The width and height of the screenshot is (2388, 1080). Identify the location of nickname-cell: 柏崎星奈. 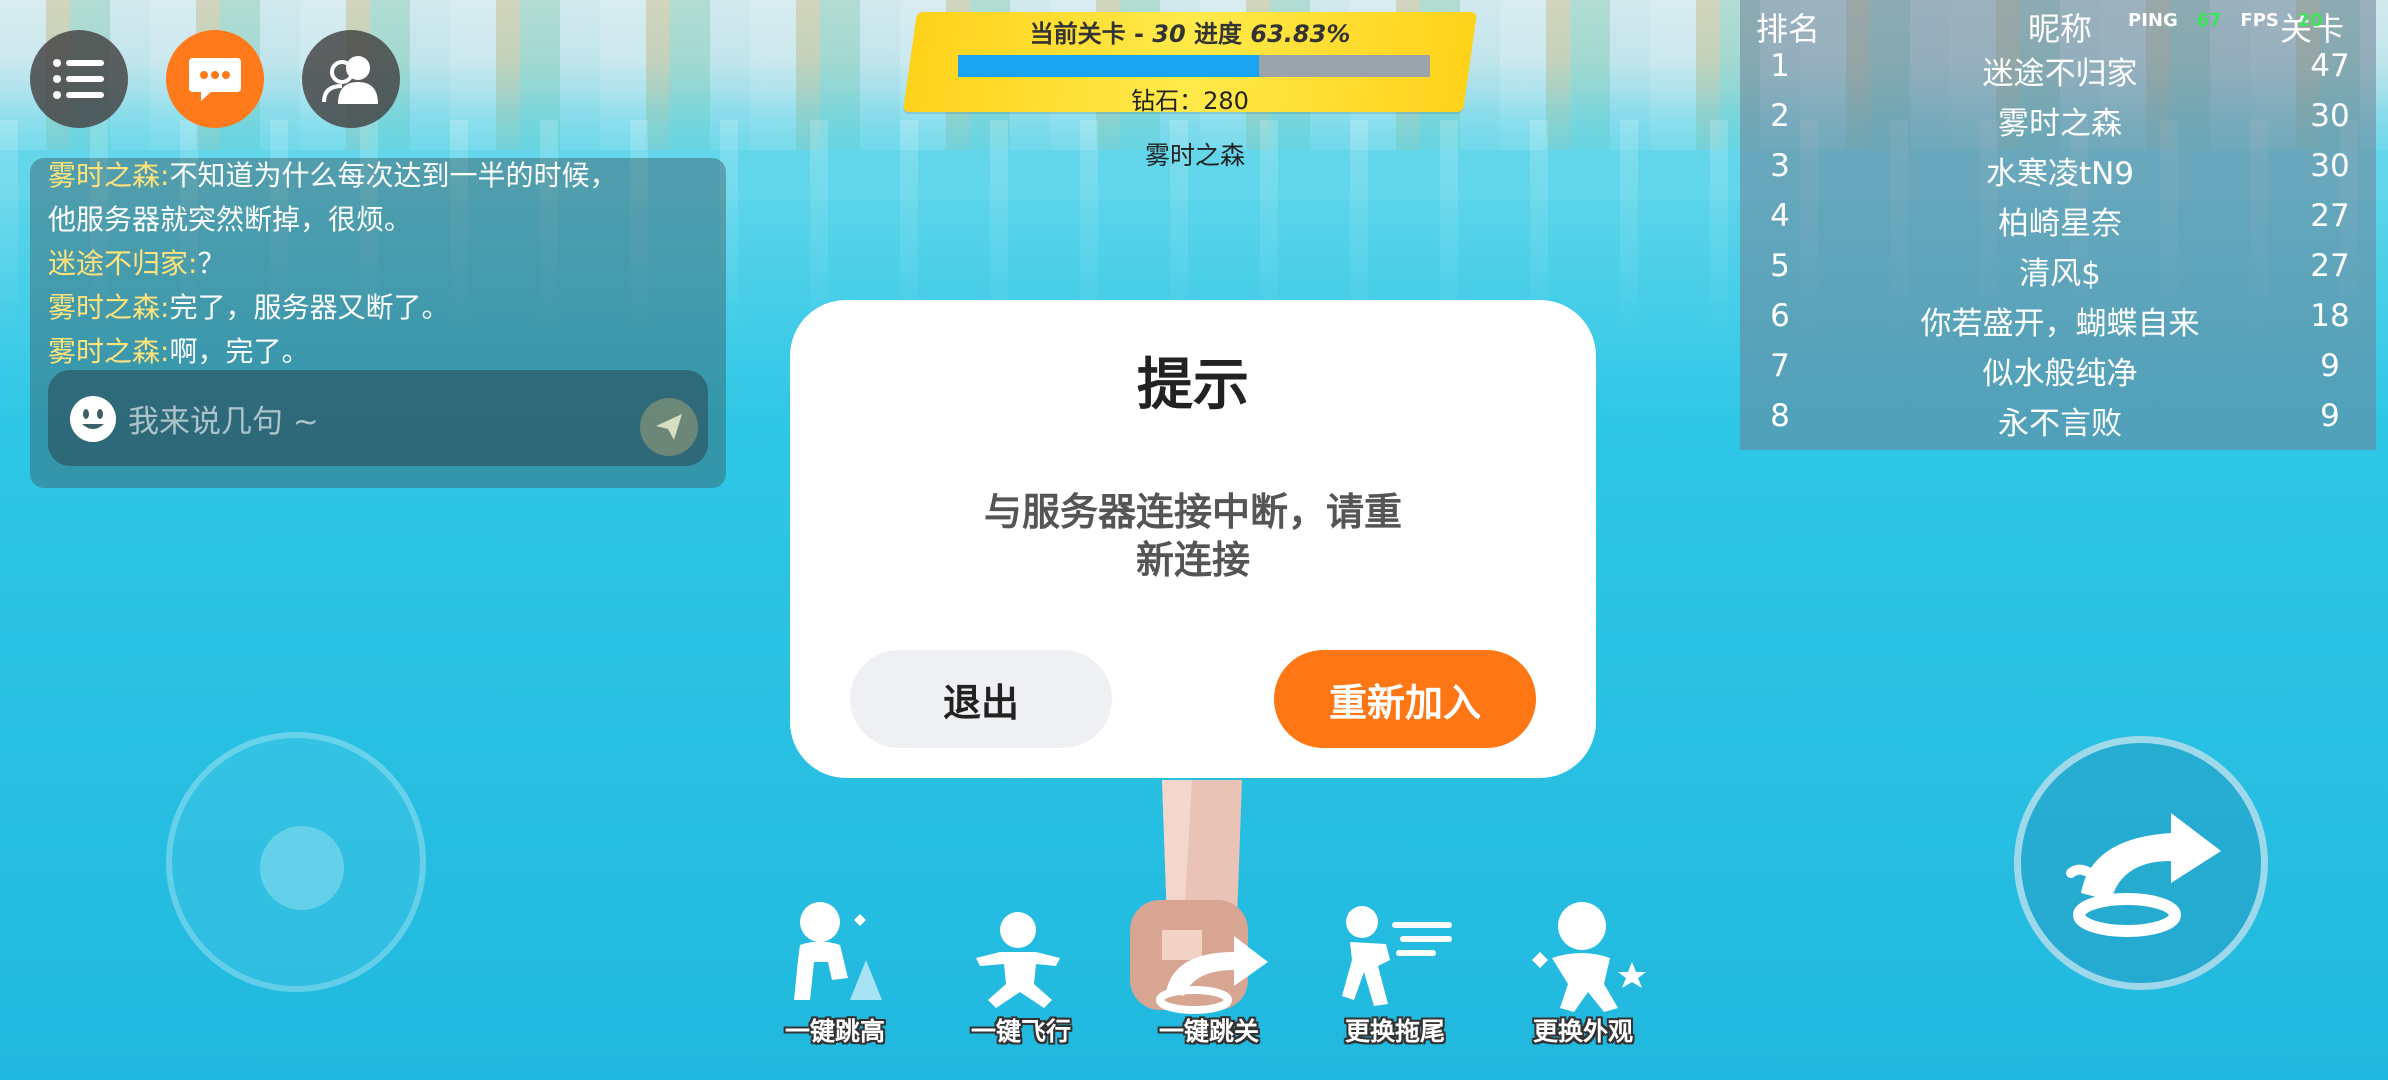
(2060, 224).